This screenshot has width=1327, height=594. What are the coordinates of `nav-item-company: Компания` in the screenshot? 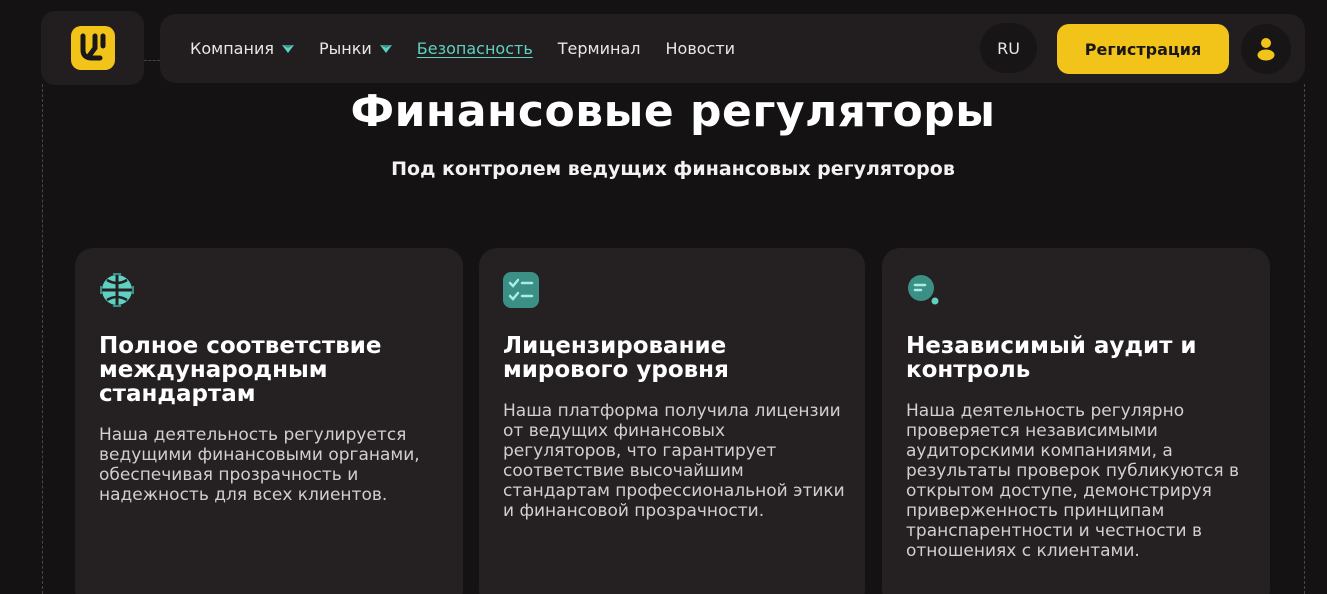 It's located at (242, 48).